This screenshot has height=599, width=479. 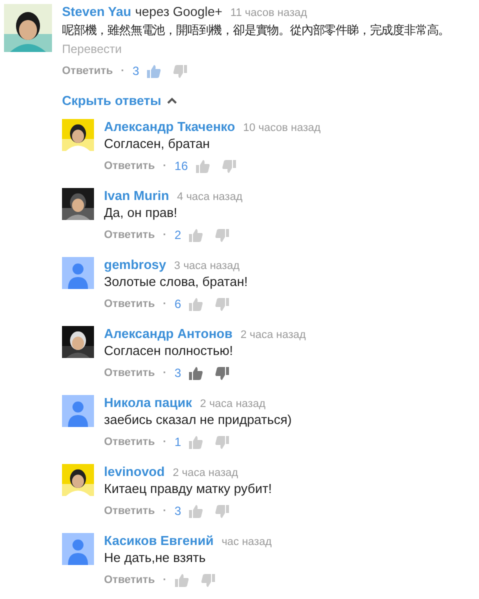 What do you see at coordinates (181, 166) in the screenshot?
I see `like-count: 16` at bounding box center [181, 166].